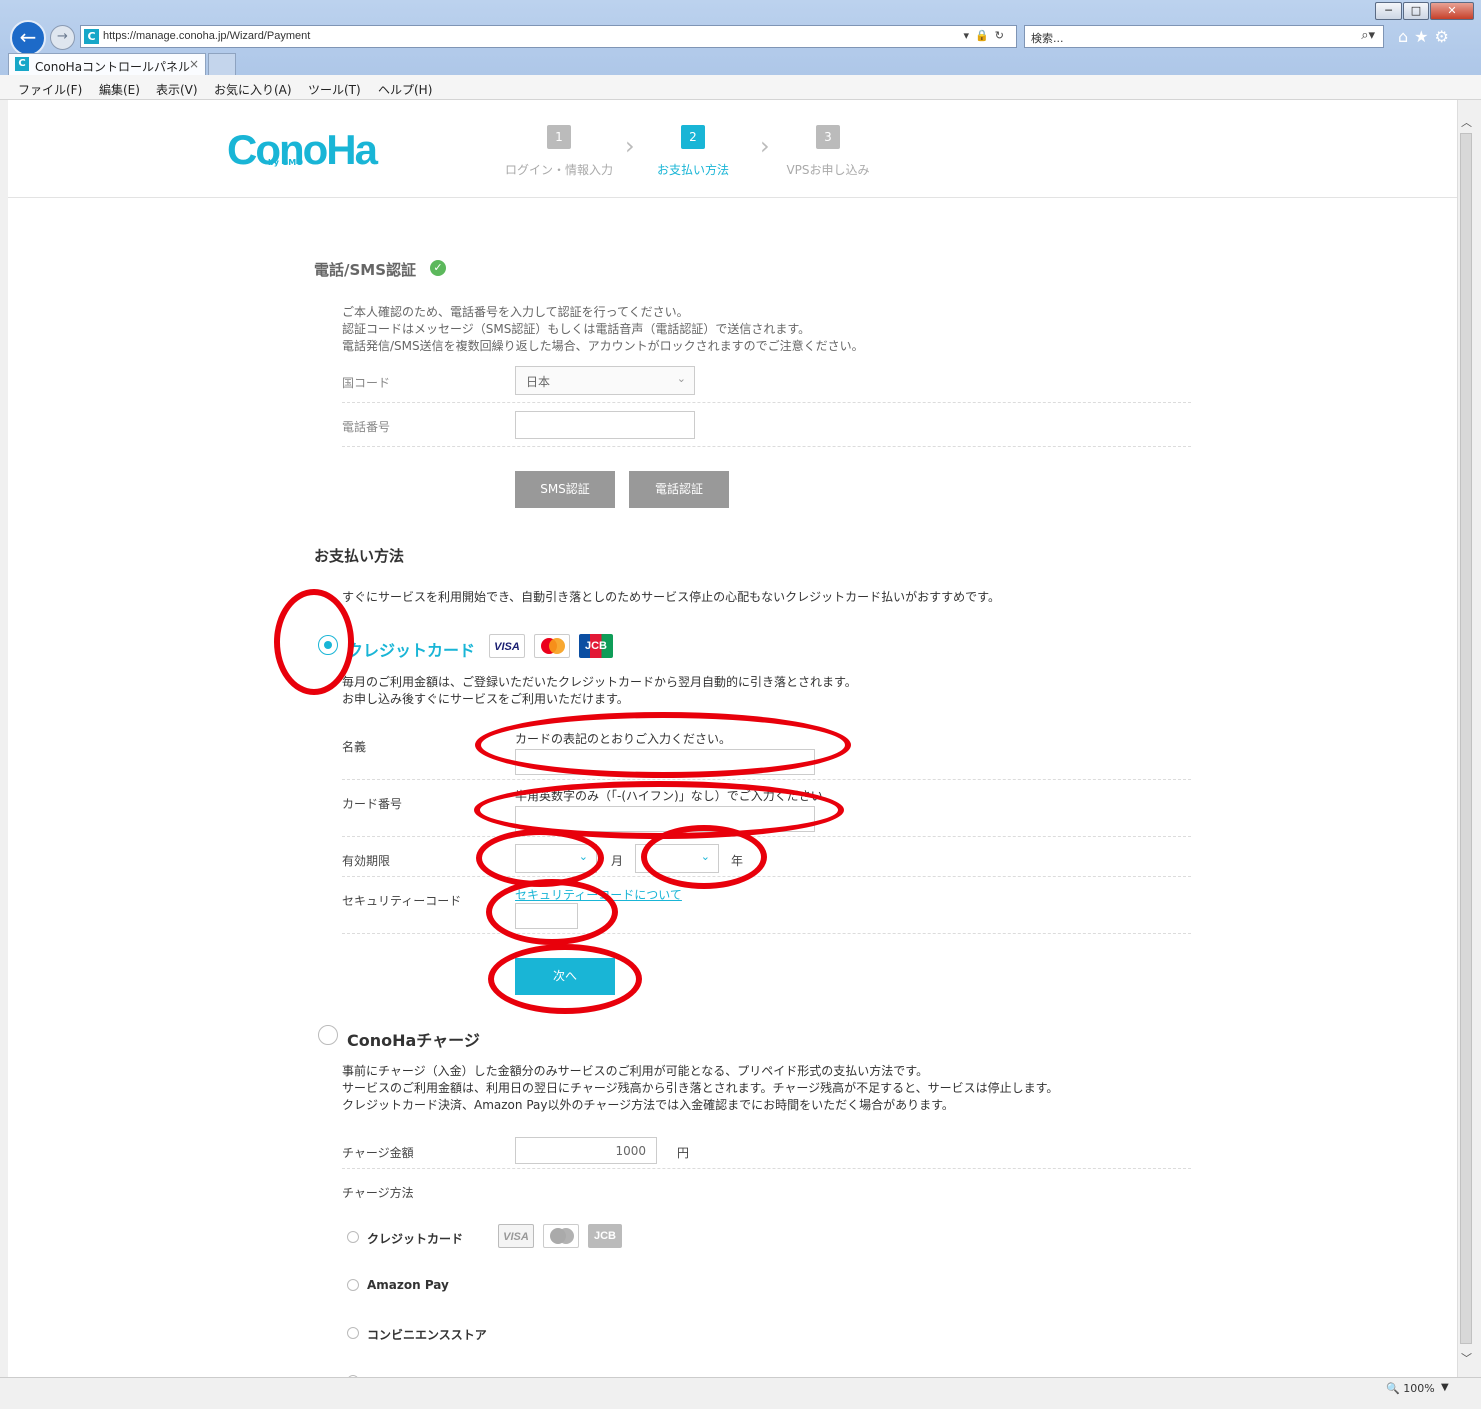 The height and width of the screenshot is (1409, 1481). What do you see at coordinates (693, 137) in the screenshot?
I see `step-2-number: 2` at bounding box center [693, 137].